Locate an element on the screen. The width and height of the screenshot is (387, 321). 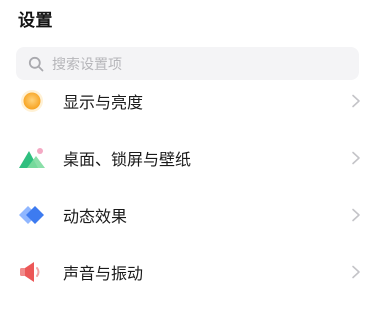
settings-item-label: 桌面、锁屏与壁纸 is located at coordinates (127, 159).